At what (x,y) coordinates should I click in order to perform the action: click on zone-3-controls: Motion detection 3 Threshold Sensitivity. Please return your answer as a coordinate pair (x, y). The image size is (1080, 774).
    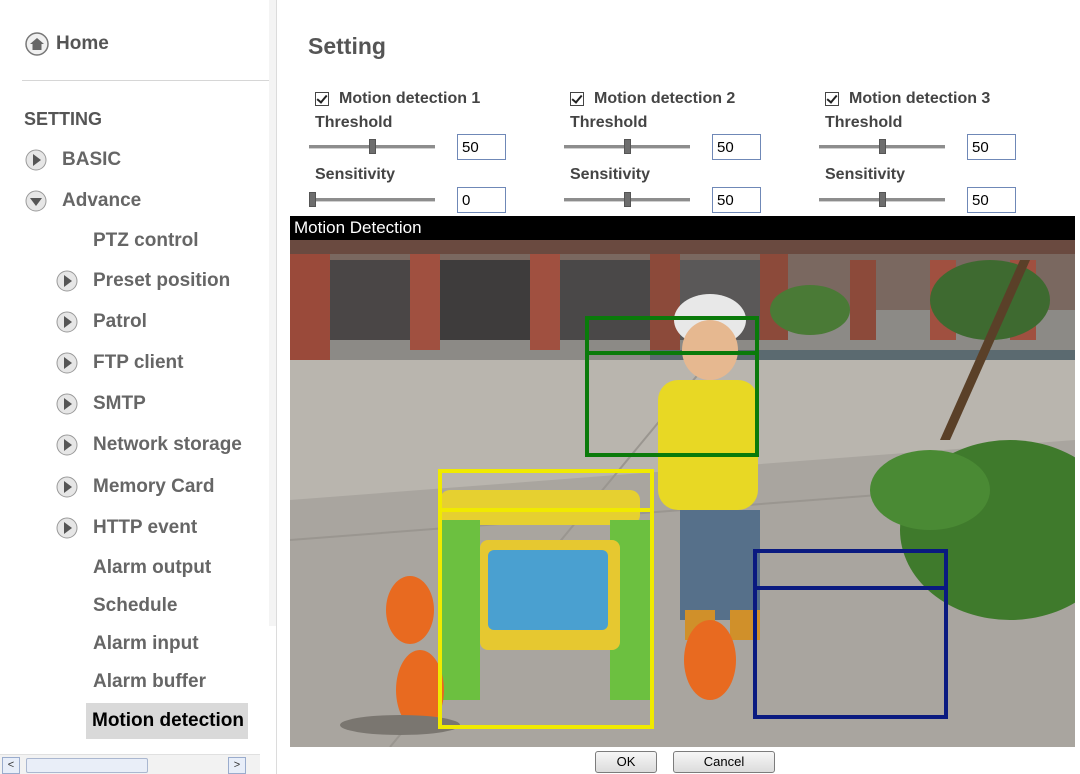
    Looking at the image, I should click on (941, 151).